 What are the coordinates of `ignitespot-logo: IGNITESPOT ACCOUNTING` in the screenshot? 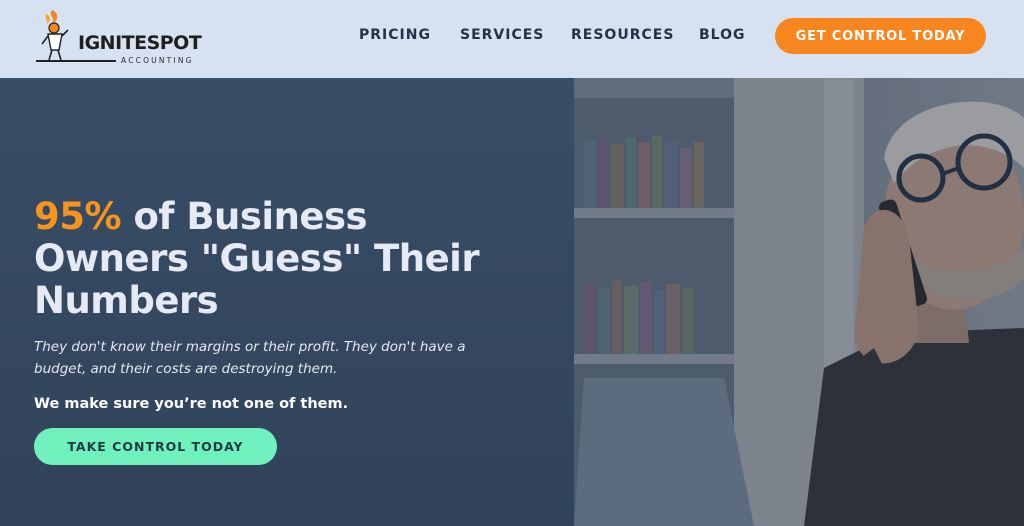 It's located at (118, 36).